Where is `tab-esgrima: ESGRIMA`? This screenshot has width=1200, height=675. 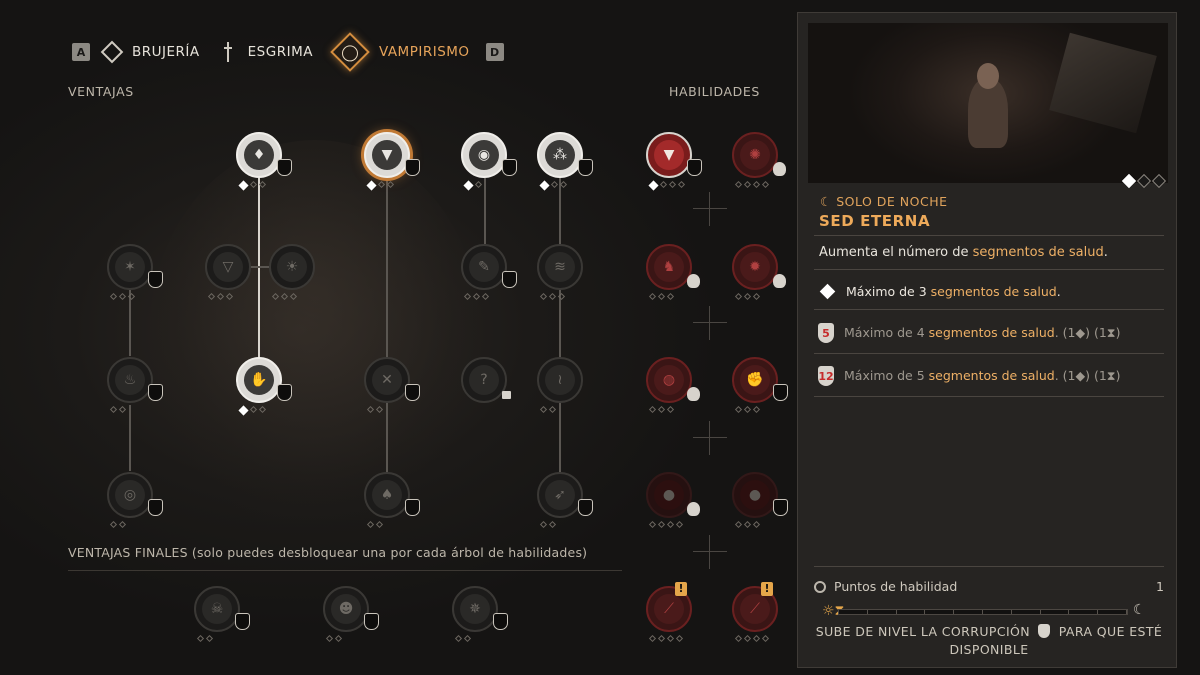
tab-esgrima: ESGRIMA is located at coordinates (264, 52).